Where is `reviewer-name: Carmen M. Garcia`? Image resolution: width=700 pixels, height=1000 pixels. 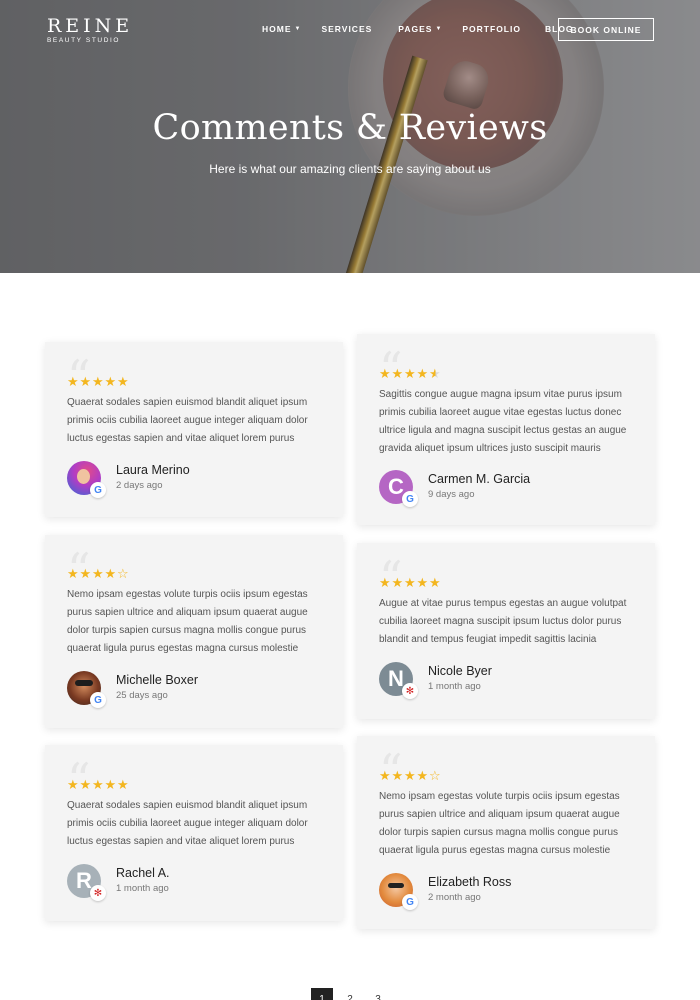 reviewer-name: Carmen M. Garcia is located at coordinates (479, 479).